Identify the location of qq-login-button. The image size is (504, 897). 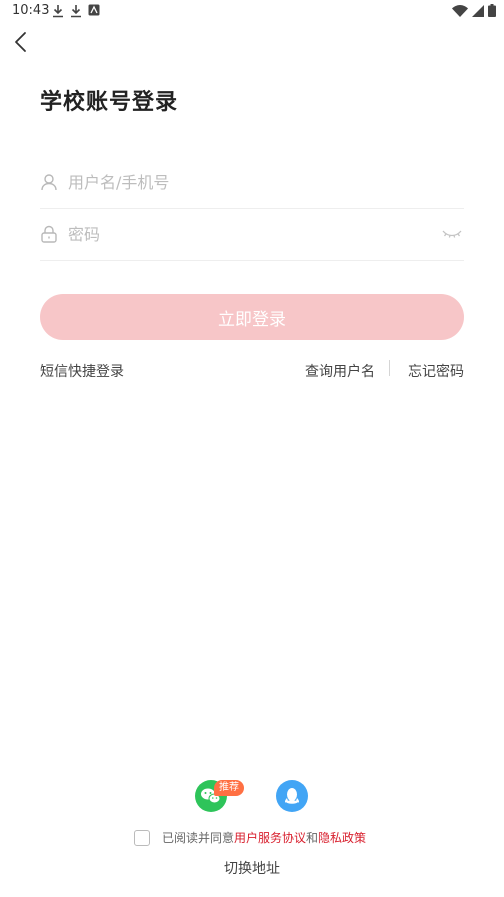
(292, 796).